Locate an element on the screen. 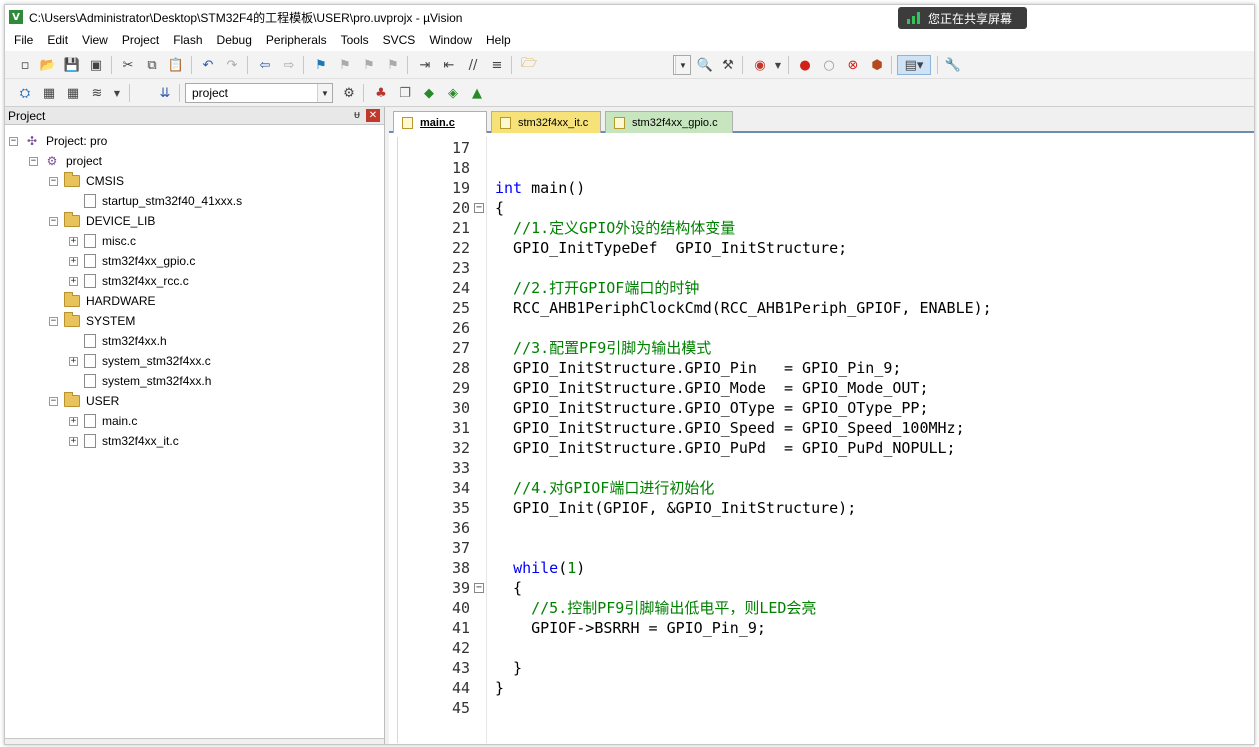 The height and width of the screenshot is (747, 1259). tree-item: startup_stm32f40_41xxx.s is located at coordinates (155, 201).